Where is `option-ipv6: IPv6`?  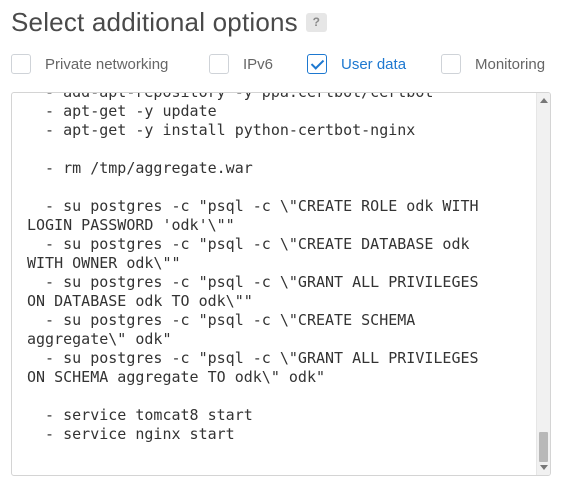 option-ipv6: IPv6 is located at coordinates (241, 64).